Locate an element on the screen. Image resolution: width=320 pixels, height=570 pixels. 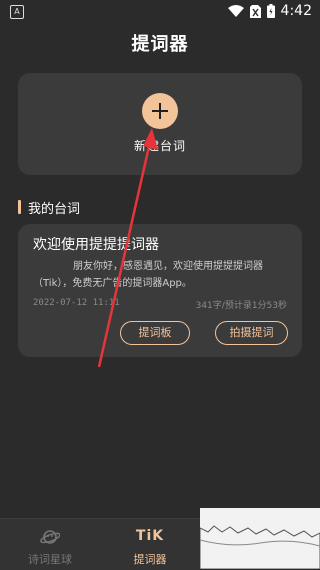
my-scripts-header: 我的台词 is located at coordinates (49, 207).